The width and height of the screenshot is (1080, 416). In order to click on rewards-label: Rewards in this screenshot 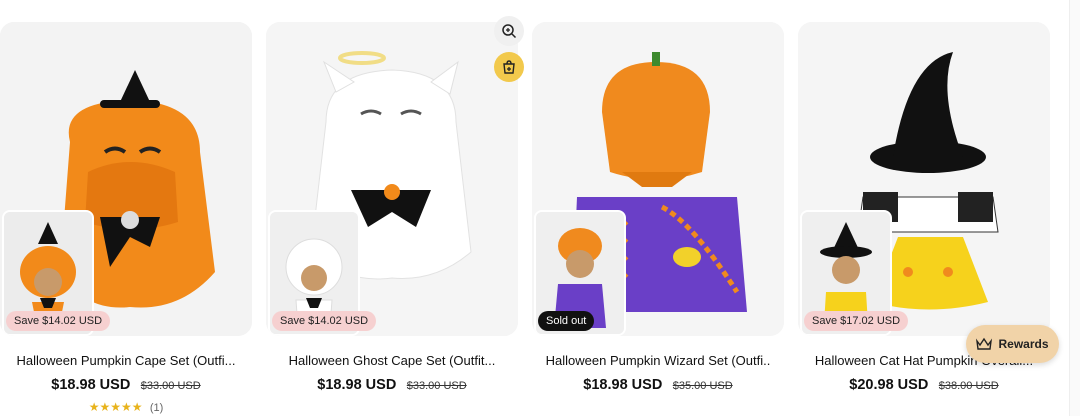, I will do `click(1023, 344)`.